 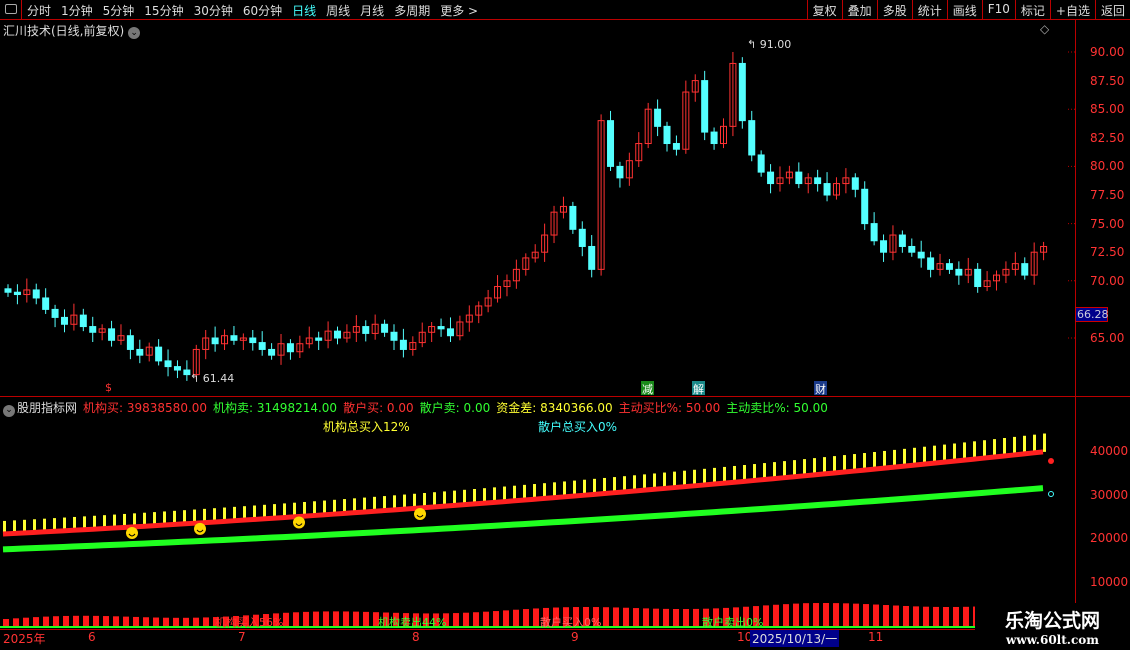 I want to click on inst-total-label: 机构总买入12%, so click(x=366, y=427).